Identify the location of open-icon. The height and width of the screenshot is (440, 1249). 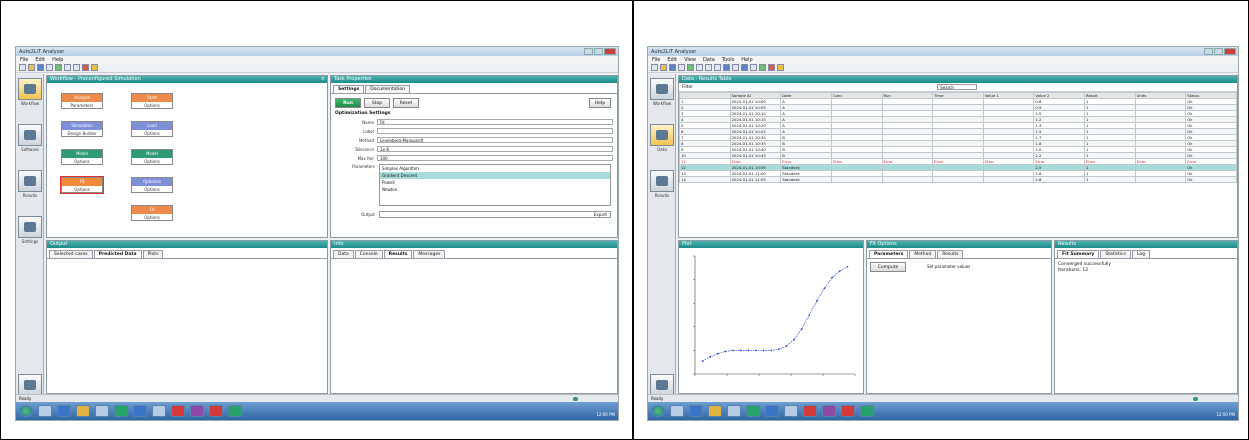
(663, 67).